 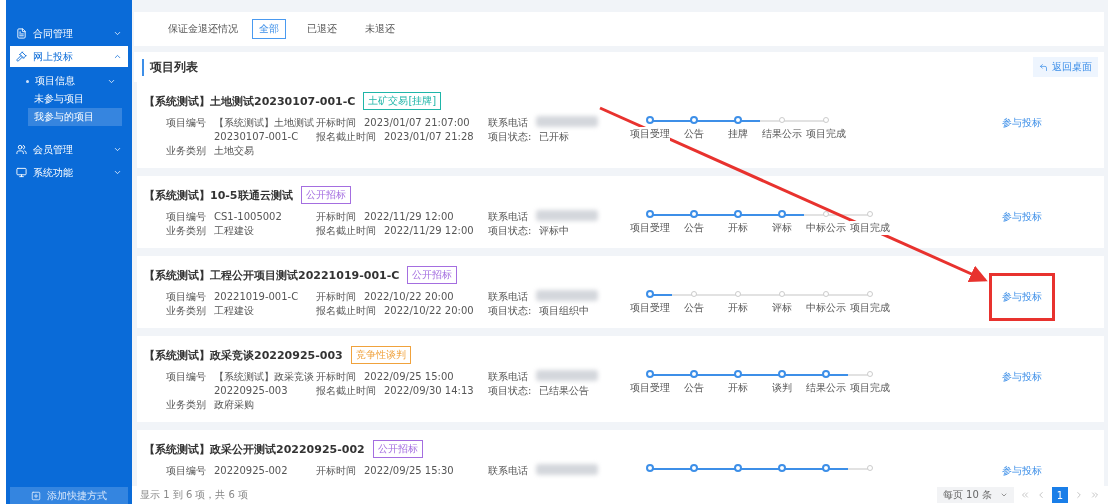 What do you see at coordinates (738, 134) in the screenshot?
I see `step-label: 挂牌` at bounding box center [738, 134].